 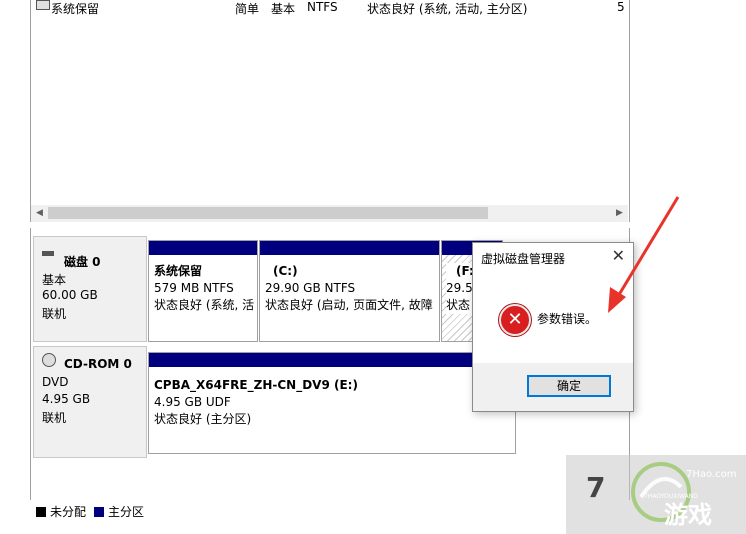 What do you see at coordinates (644, 254) in the screenshot?
I see `red-arrow-icon` at bounding box center [644, 254].